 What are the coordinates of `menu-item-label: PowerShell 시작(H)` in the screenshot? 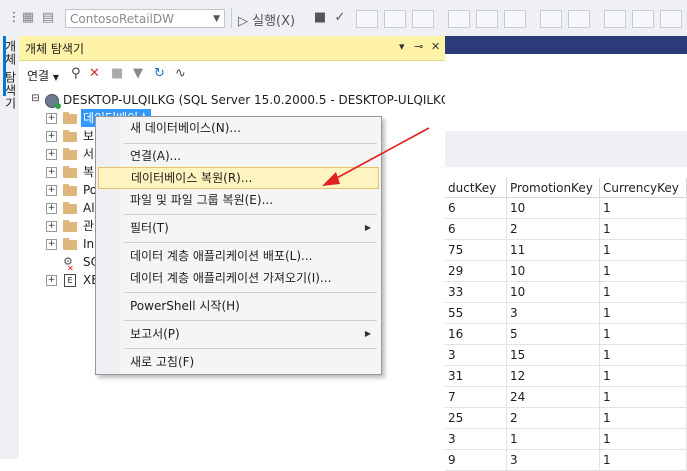 It's located at (185, 306).